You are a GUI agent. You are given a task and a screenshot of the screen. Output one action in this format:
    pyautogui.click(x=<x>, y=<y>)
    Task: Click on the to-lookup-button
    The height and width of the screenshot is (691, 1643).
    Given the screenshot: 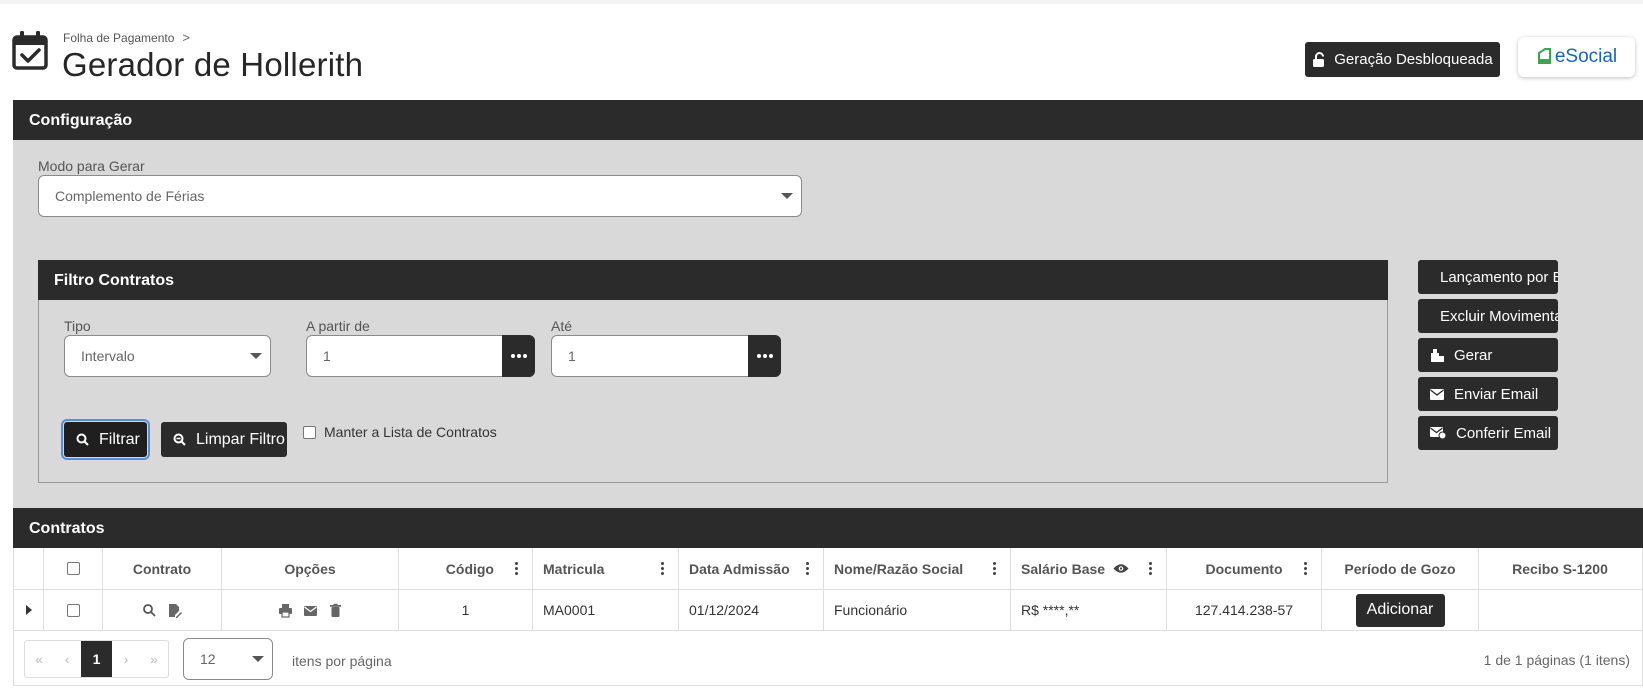 What is the action you would take?
    pyautogui.click(x=764, y=356)
    